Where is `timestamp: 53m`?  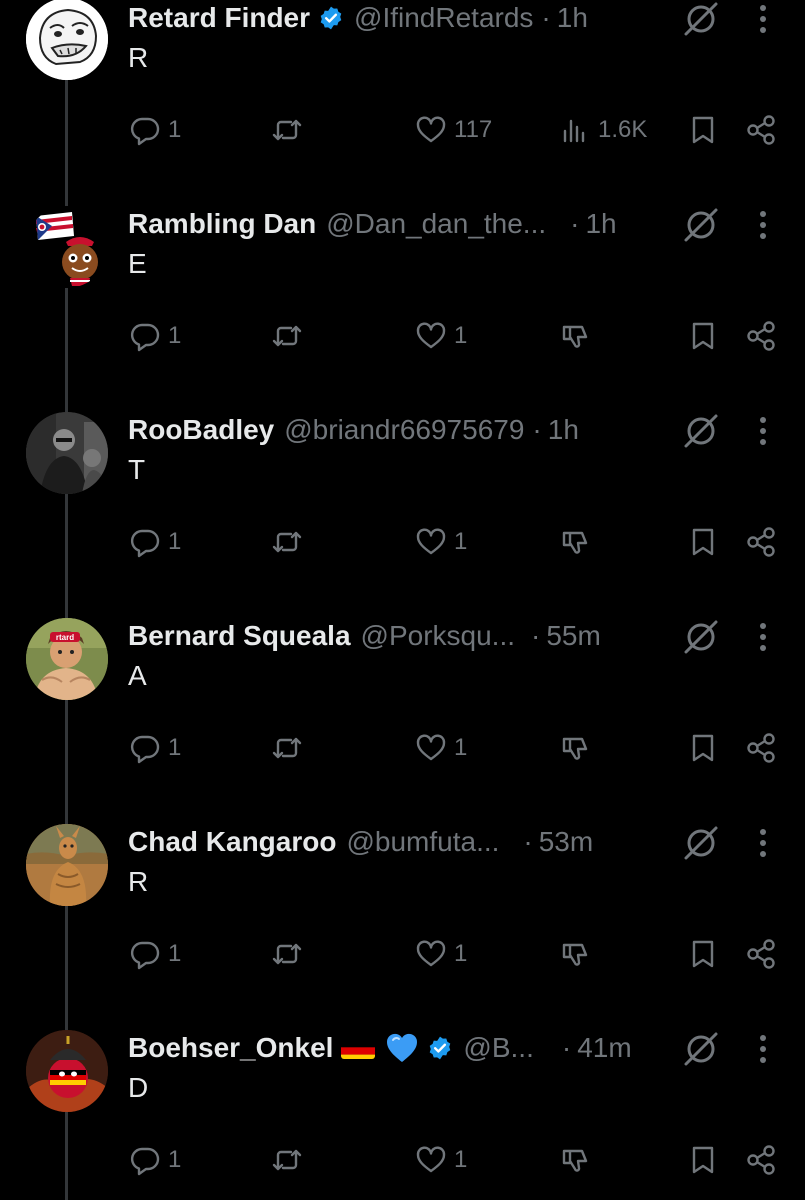 timestamp: 53m is located at coordinates (566, 842).